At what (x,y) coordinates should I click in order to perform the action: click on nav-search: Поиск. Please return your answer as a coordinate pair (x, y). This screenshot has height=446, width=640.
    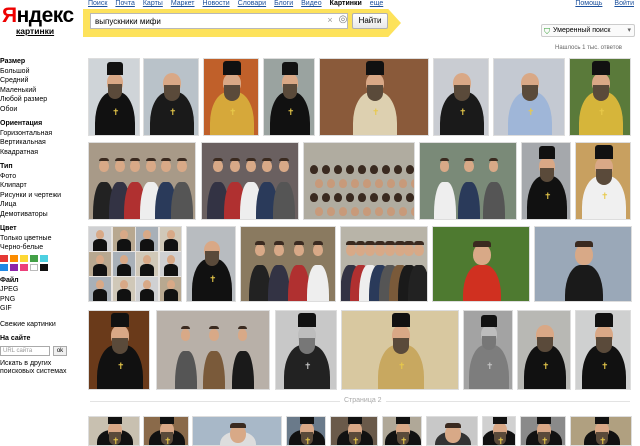
    Looking at the image, I should click on (97, 4).